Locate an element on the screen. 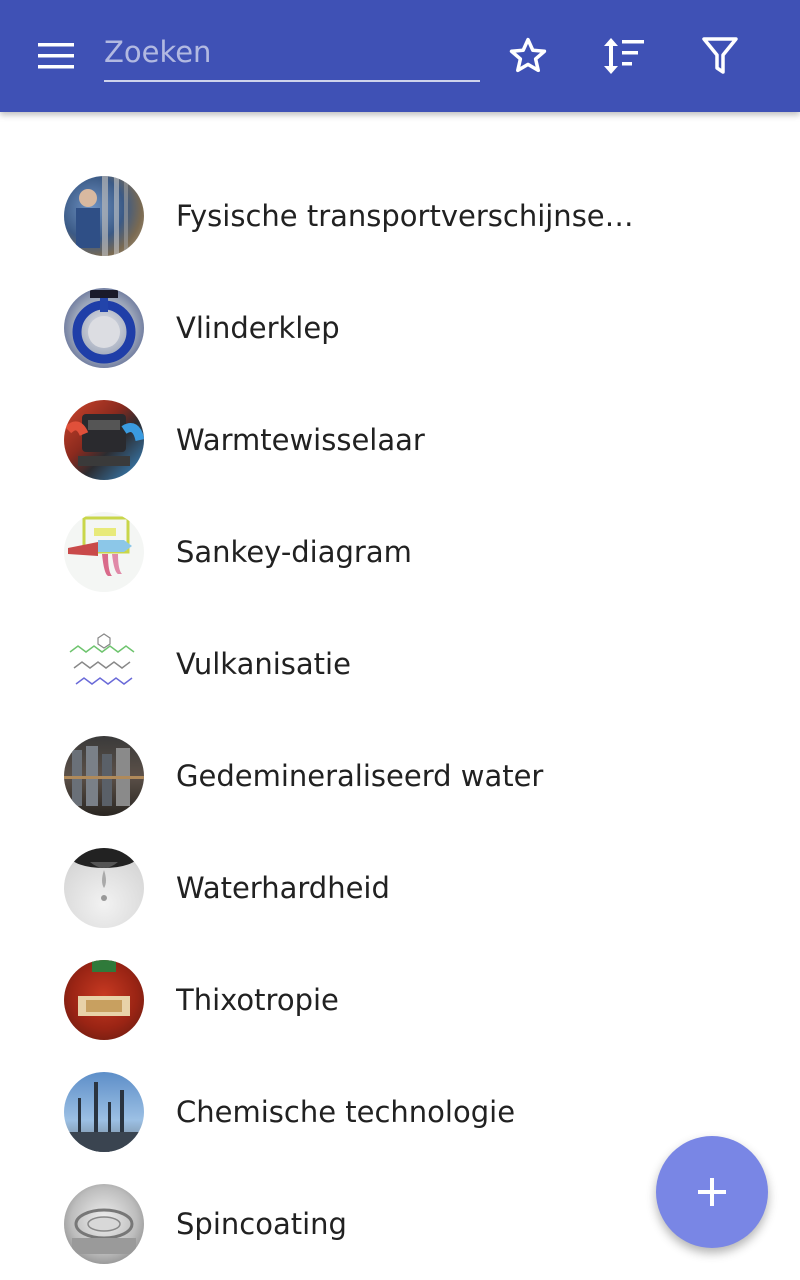 This screenshot has height=1280, width=800. item-title: Vlinderklep is located at coordinates (258, 328).